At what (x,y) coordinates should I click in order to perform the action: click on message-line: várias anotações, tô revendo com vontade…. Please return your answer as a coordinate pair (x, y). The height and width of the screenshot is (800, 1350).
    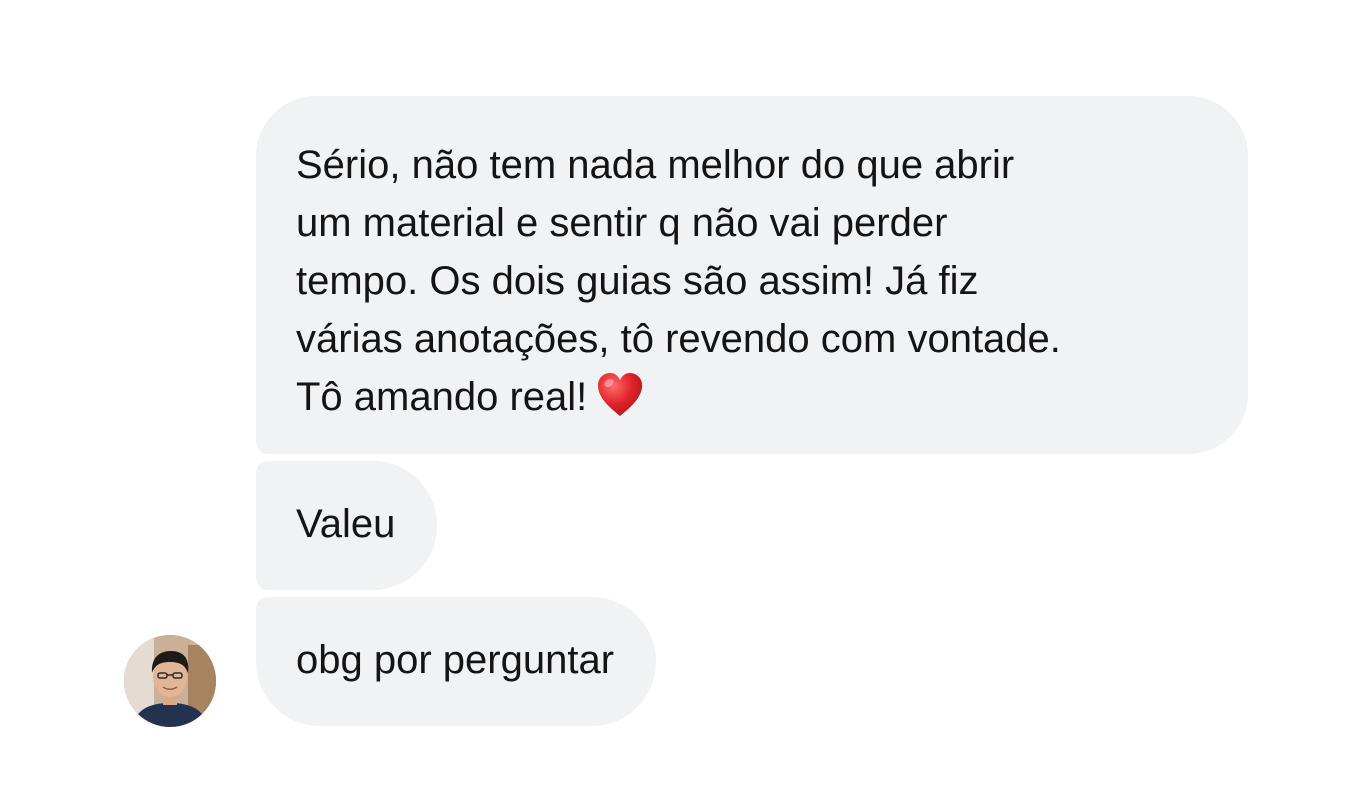
    Looking at the image, I should click on (678, 339).